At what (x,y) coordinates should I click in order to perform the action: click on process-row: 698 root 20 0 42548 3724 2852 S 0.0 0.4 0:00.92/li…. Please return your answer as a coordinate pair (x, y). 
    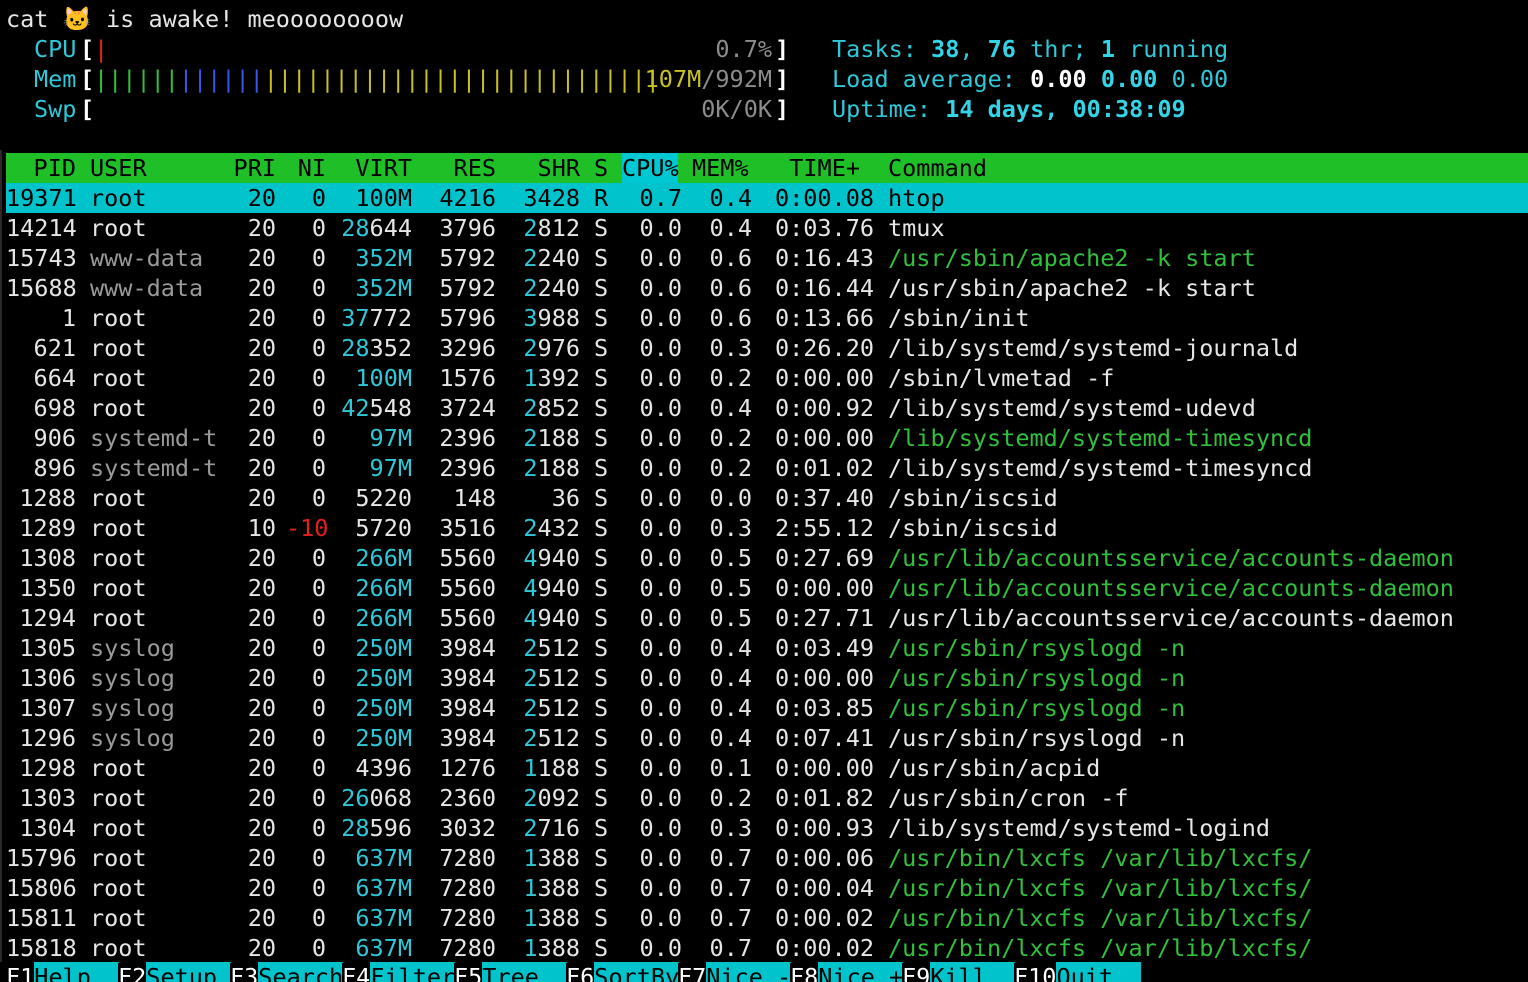
    Looking at the image, I should click on (767, 408).